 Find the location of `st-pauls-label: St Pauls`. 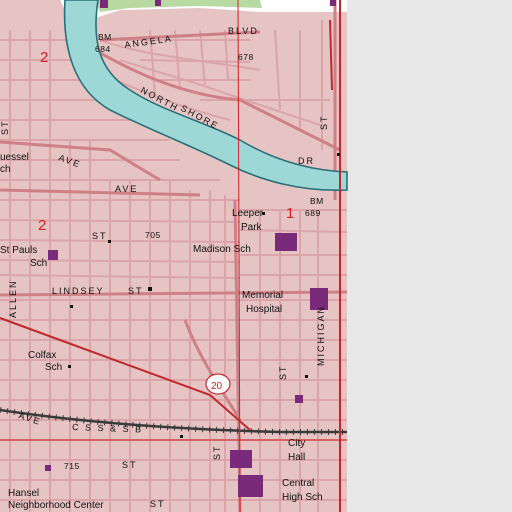

st-pauls-label: St Pauls is located at coordinates (18, 250).